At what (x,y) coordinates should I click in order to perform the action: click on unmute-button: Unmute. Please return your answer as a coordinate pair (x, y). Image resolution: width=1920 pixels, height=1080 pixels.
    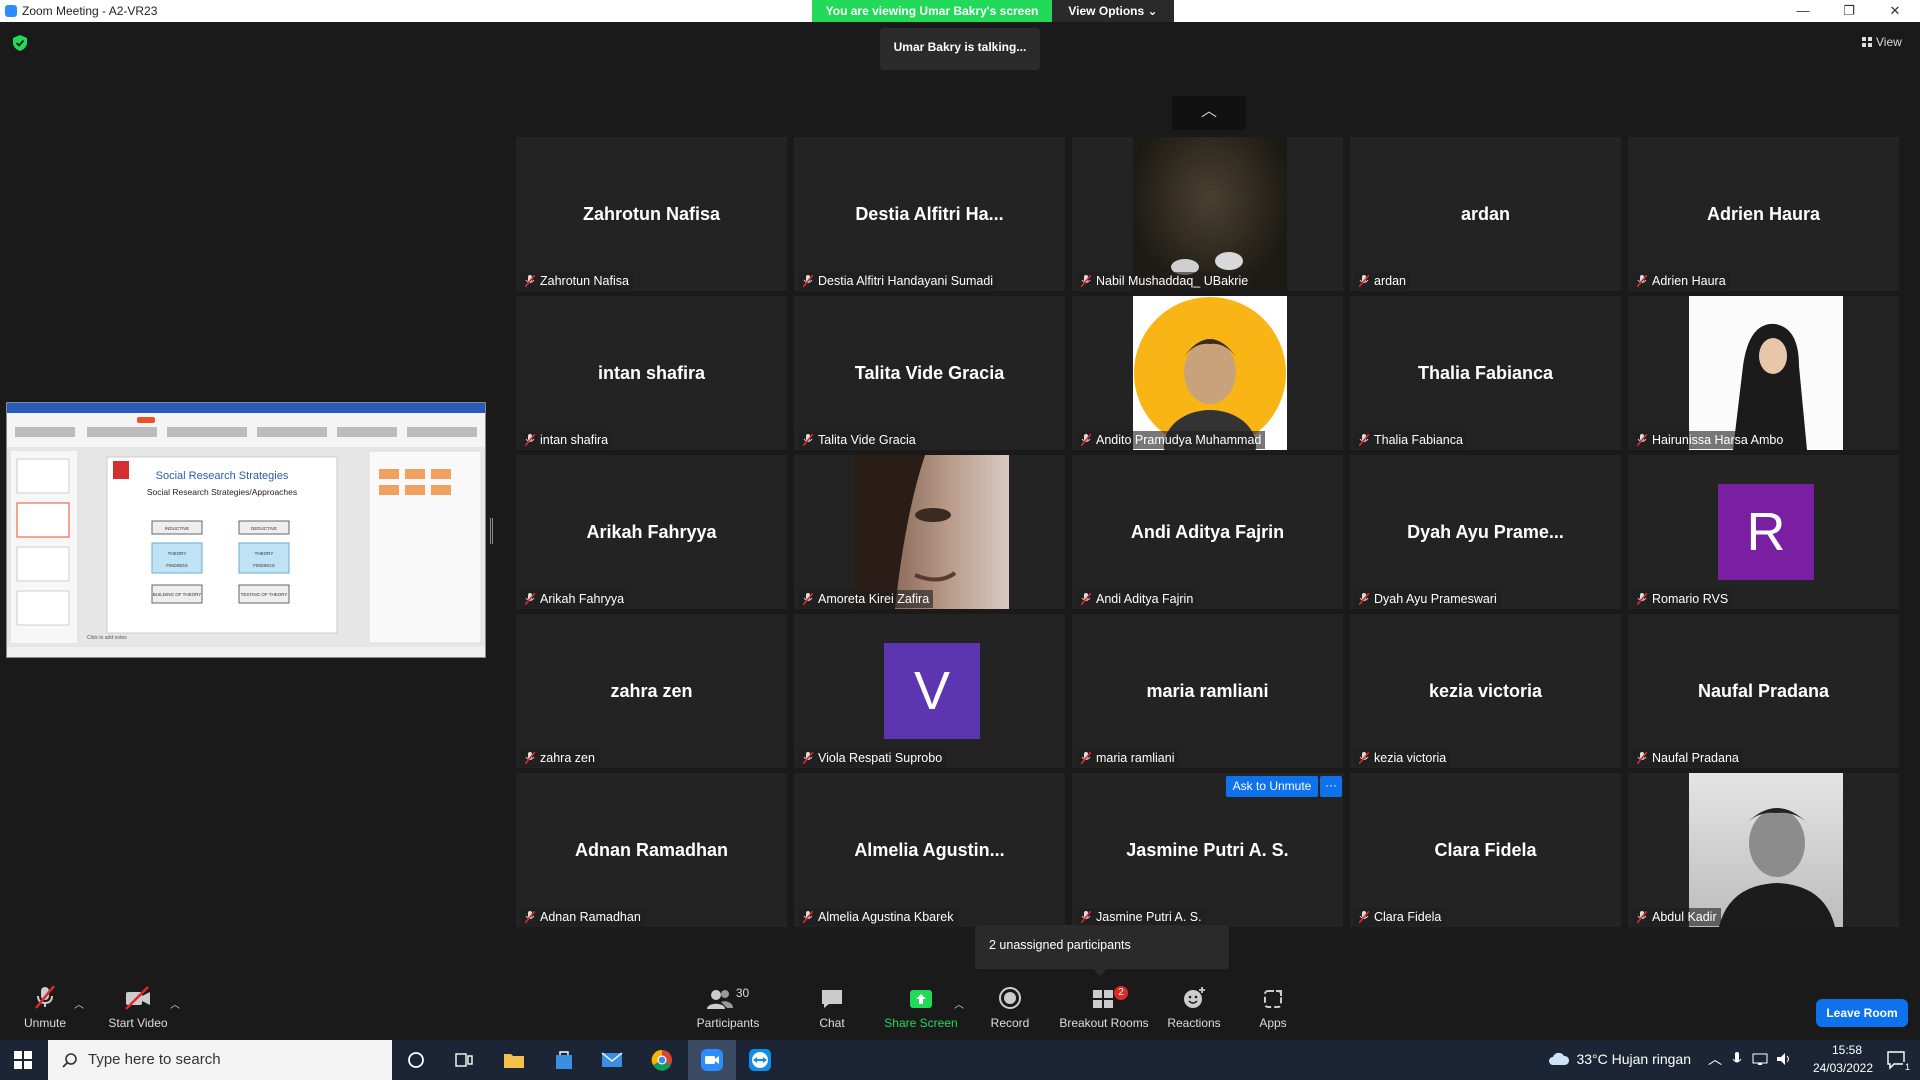
    Looking at the image, I should click on (45, 1011).